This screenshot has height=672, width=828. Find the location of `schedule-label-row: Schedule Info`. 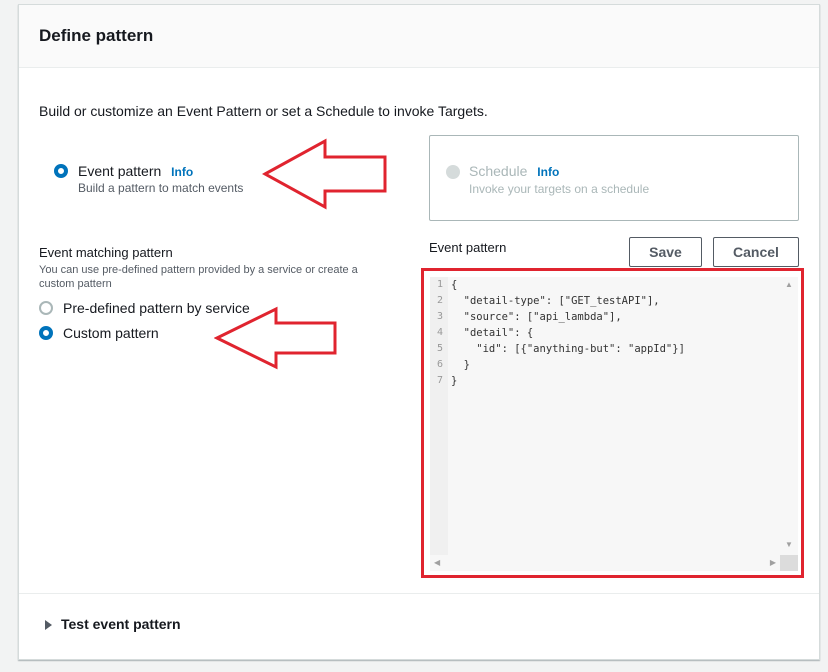

schedule-label-row: Schedule Info is located at coordinates (514, 171).